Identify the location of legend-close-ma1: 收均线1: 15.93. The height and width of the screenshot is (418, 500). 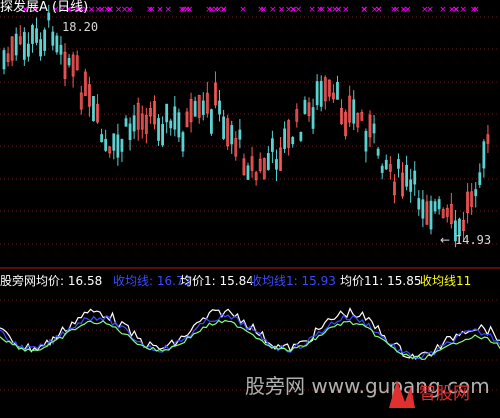
(293, 281).